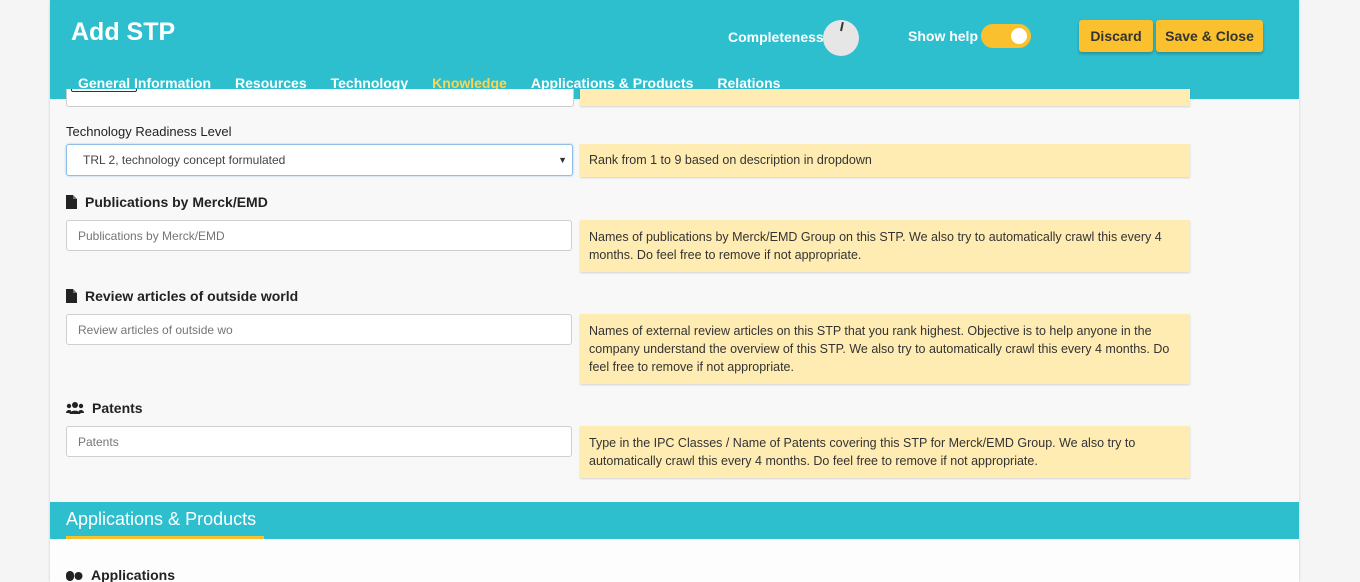  Describe the element at coordinates (885, 97) in the screenshot. I see `previous-field-help` at that location.